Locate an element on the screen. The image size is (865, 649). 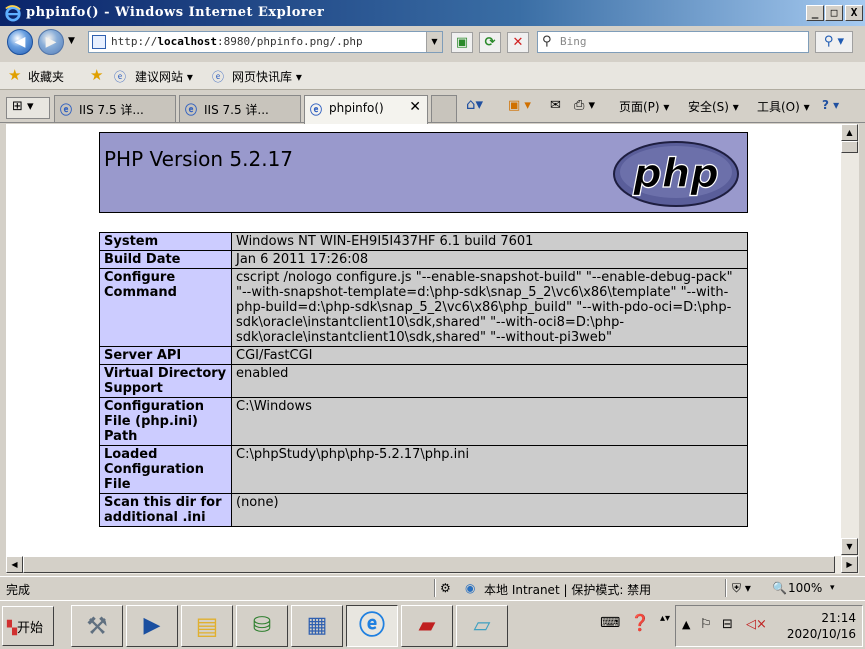
read-mail-icon: ✉ is located at coordinates (555, 105).